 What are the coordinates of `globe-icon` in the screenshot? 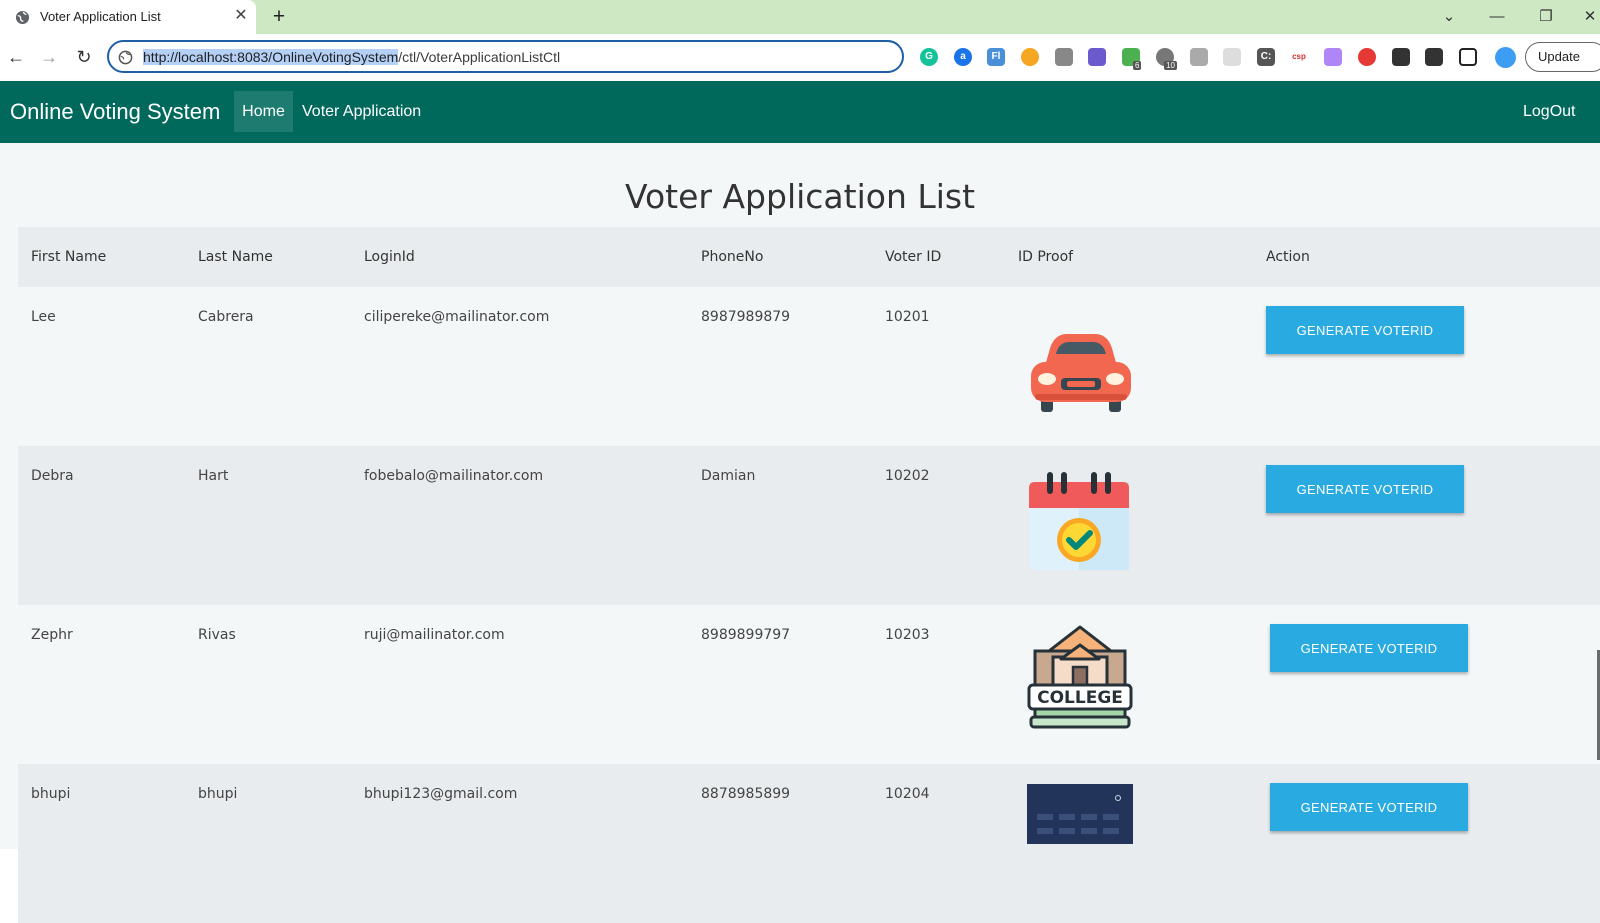 It's located at (22, 17).